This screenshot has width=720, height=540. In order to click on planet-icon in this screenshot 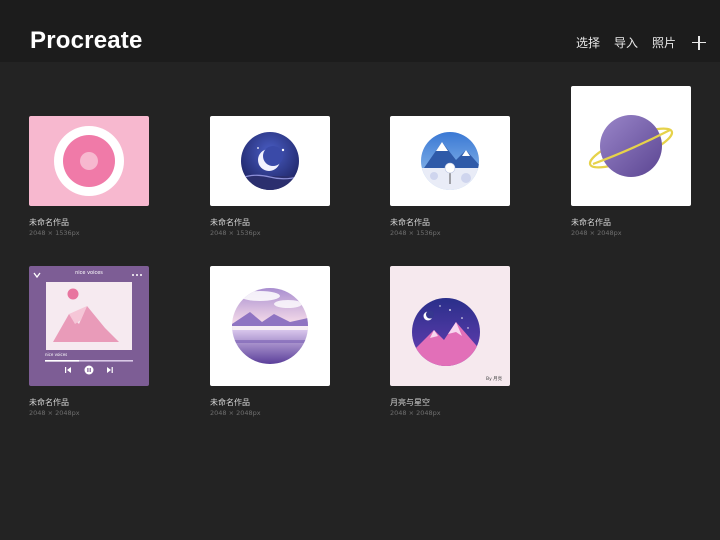, I will do `click(631, 146)`.